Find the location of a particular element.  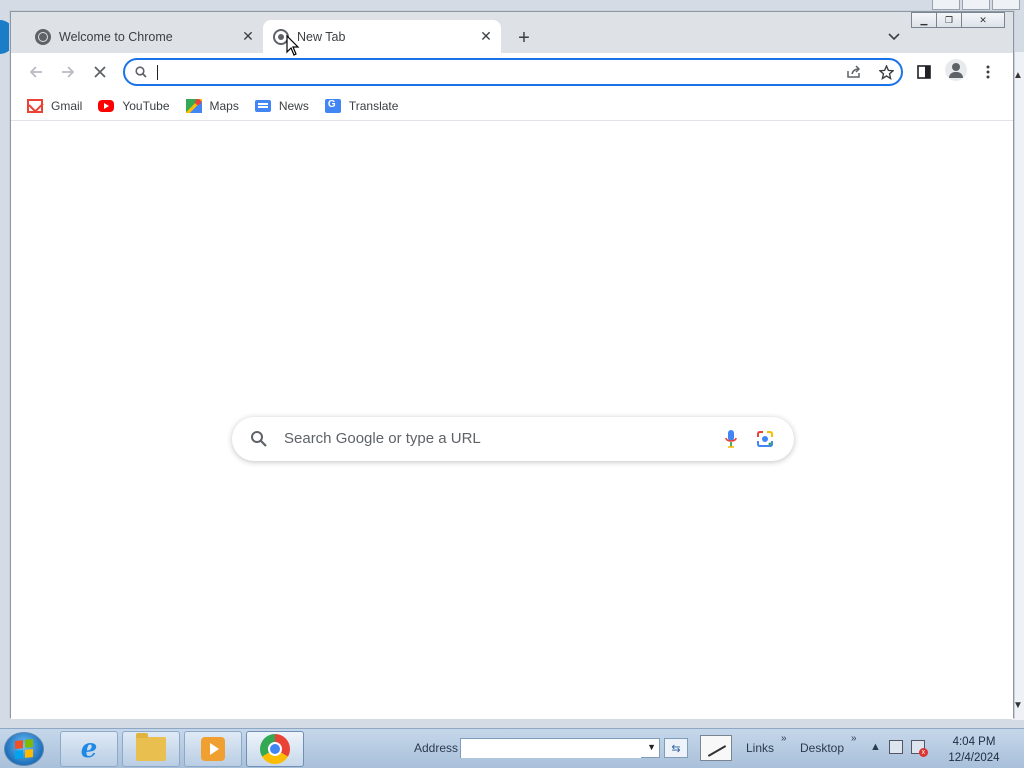

window-controls: ▁ ❐ ✕ is located at coordinates (958, 20).